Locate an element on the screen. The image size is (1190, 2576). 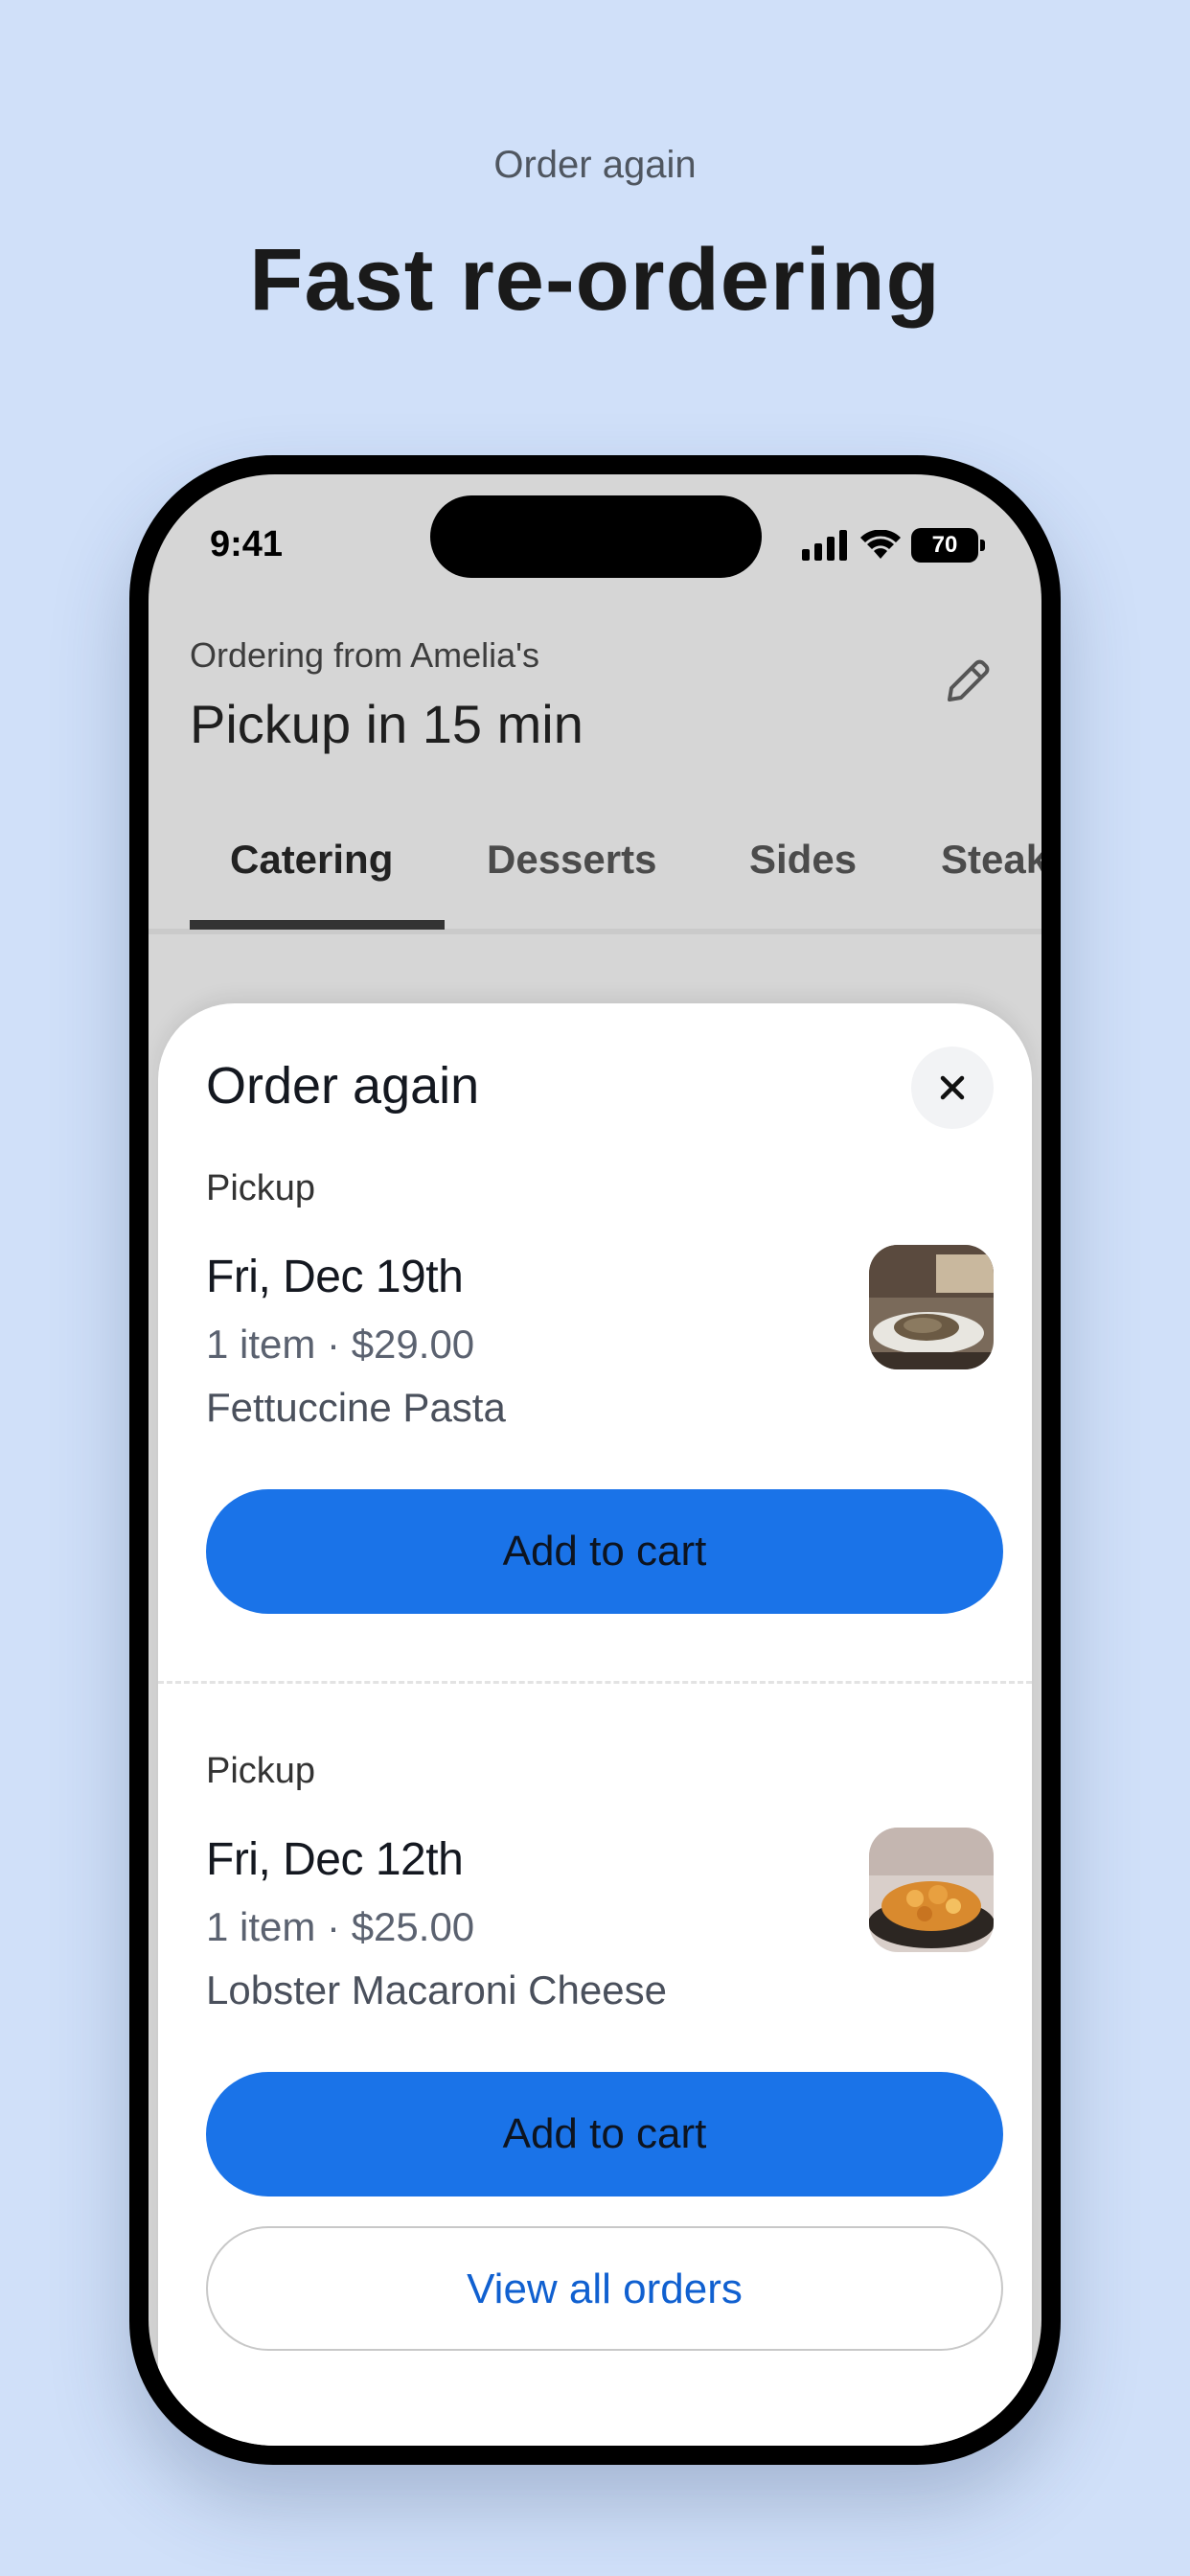
order-item-name: Lobster Macaroni Cheese is located at coordinates (437, 1989).